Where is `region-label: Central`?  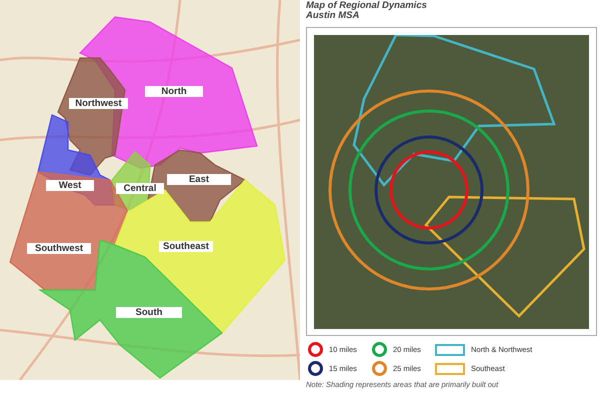 region-label: Central is located at coordinates (140, 188).